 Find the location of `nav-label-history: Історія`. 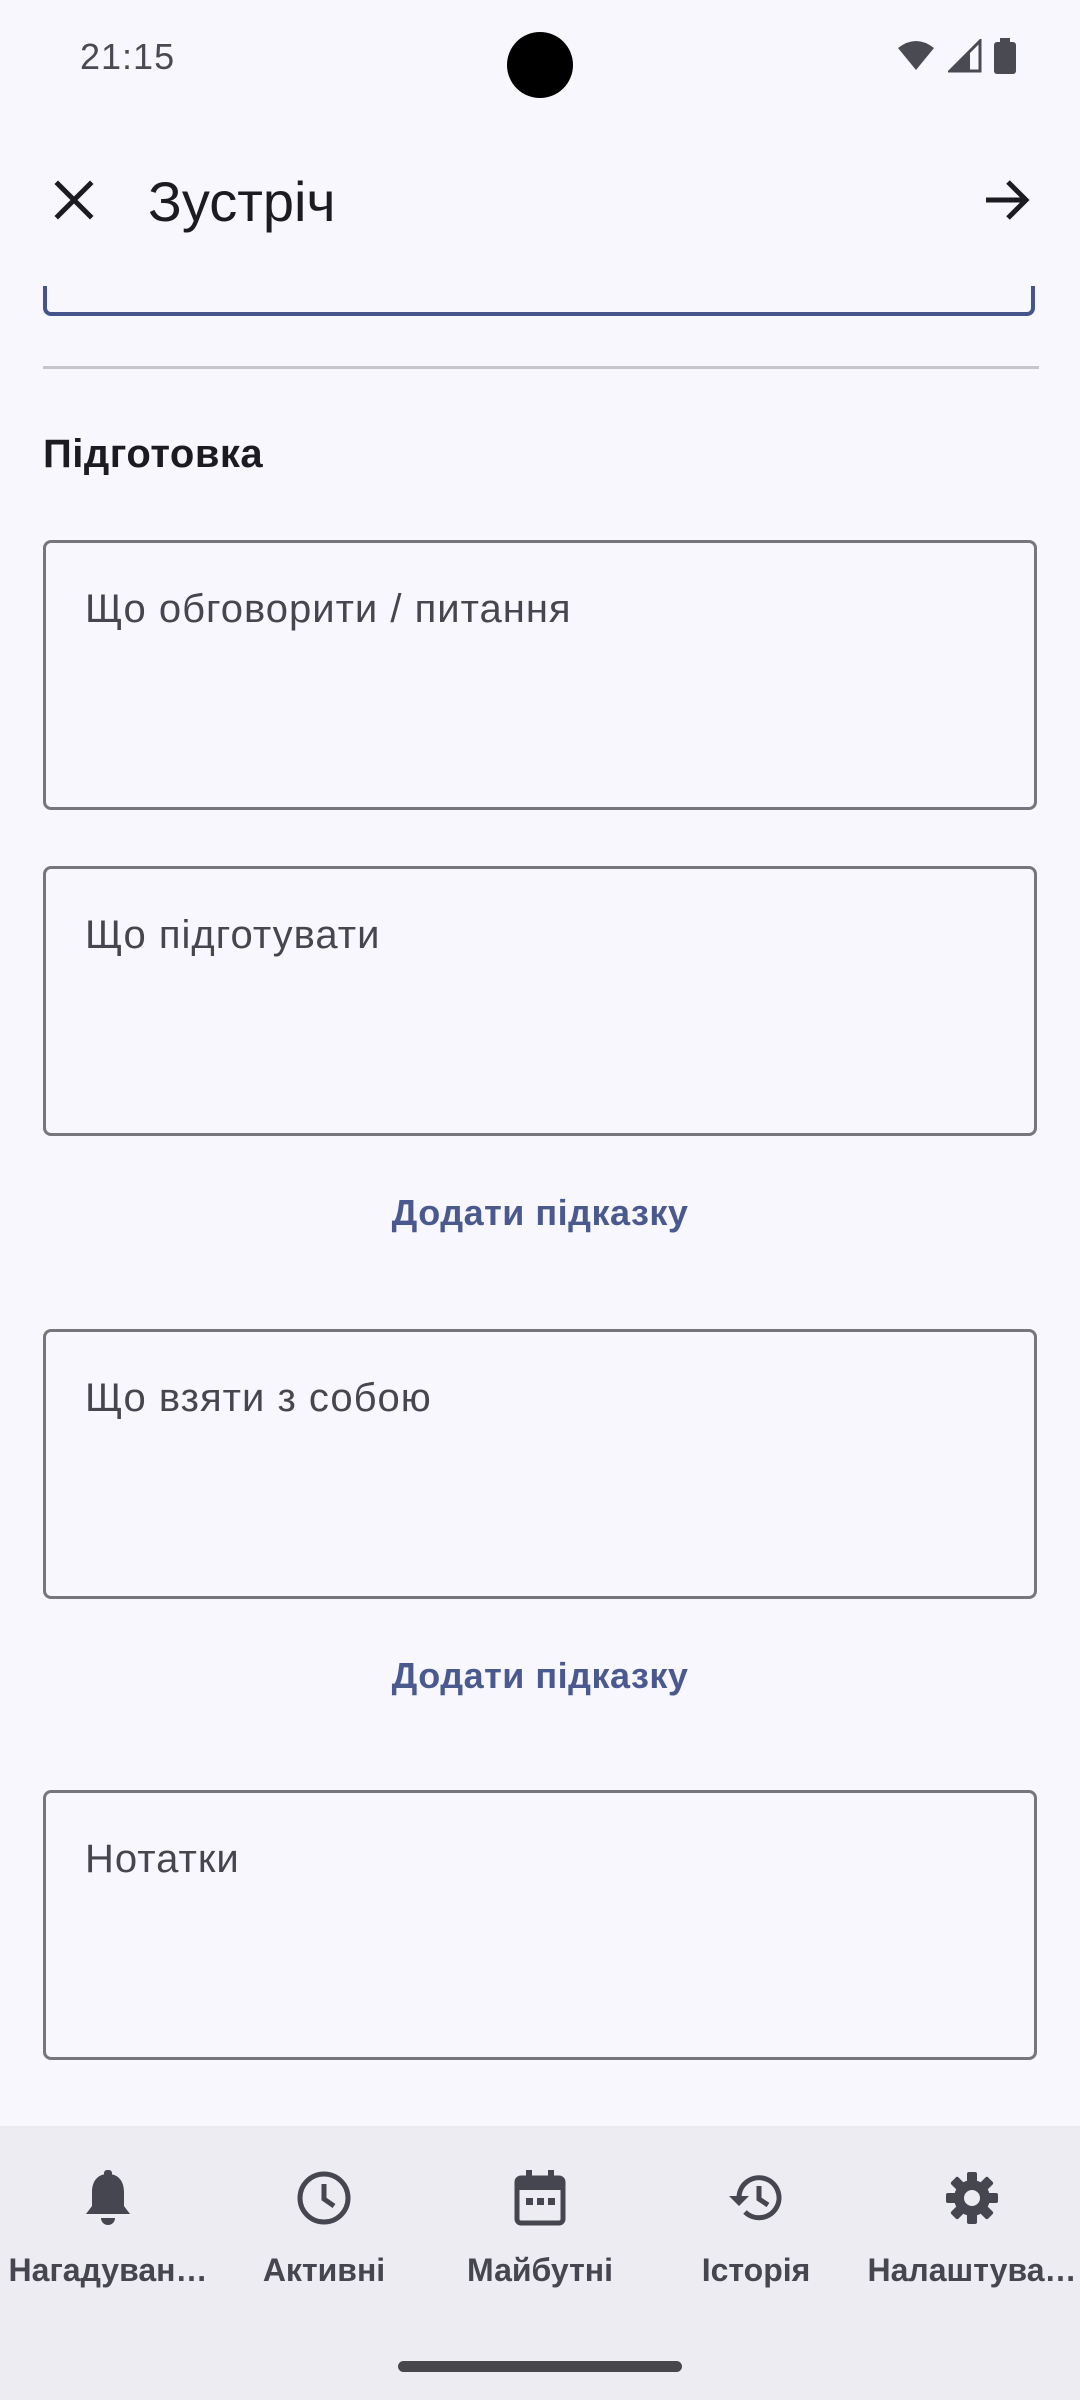

nav-label-history: Історія is located at coordinates (756, 2270).